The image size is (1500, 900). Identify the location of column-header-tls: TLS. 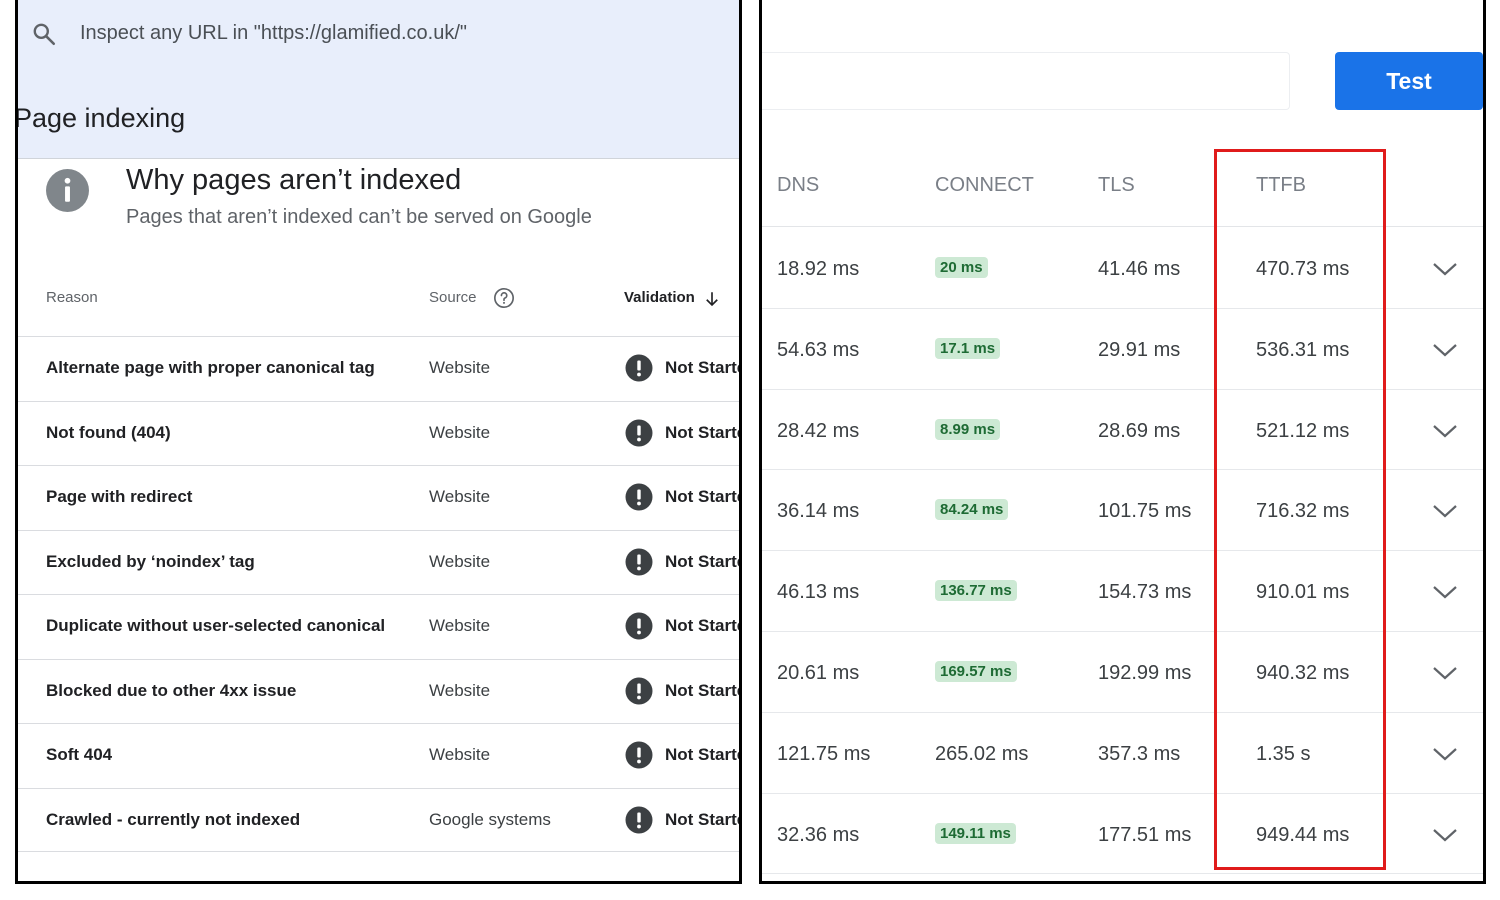
(1116, 185).